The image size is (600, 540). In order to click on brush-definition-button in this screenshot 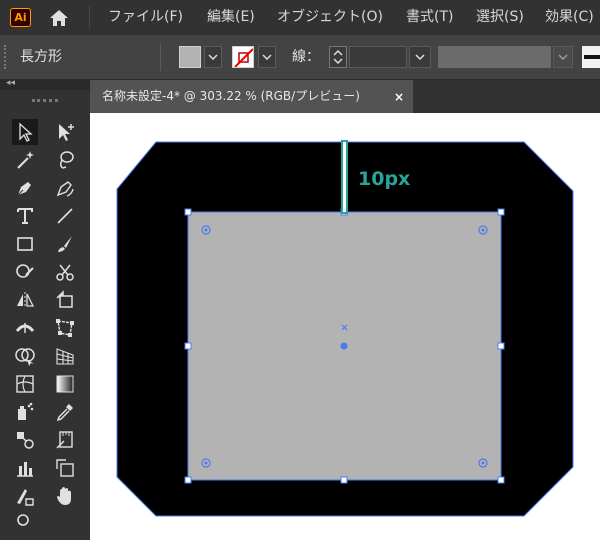, I will do `click(591, 57)`.